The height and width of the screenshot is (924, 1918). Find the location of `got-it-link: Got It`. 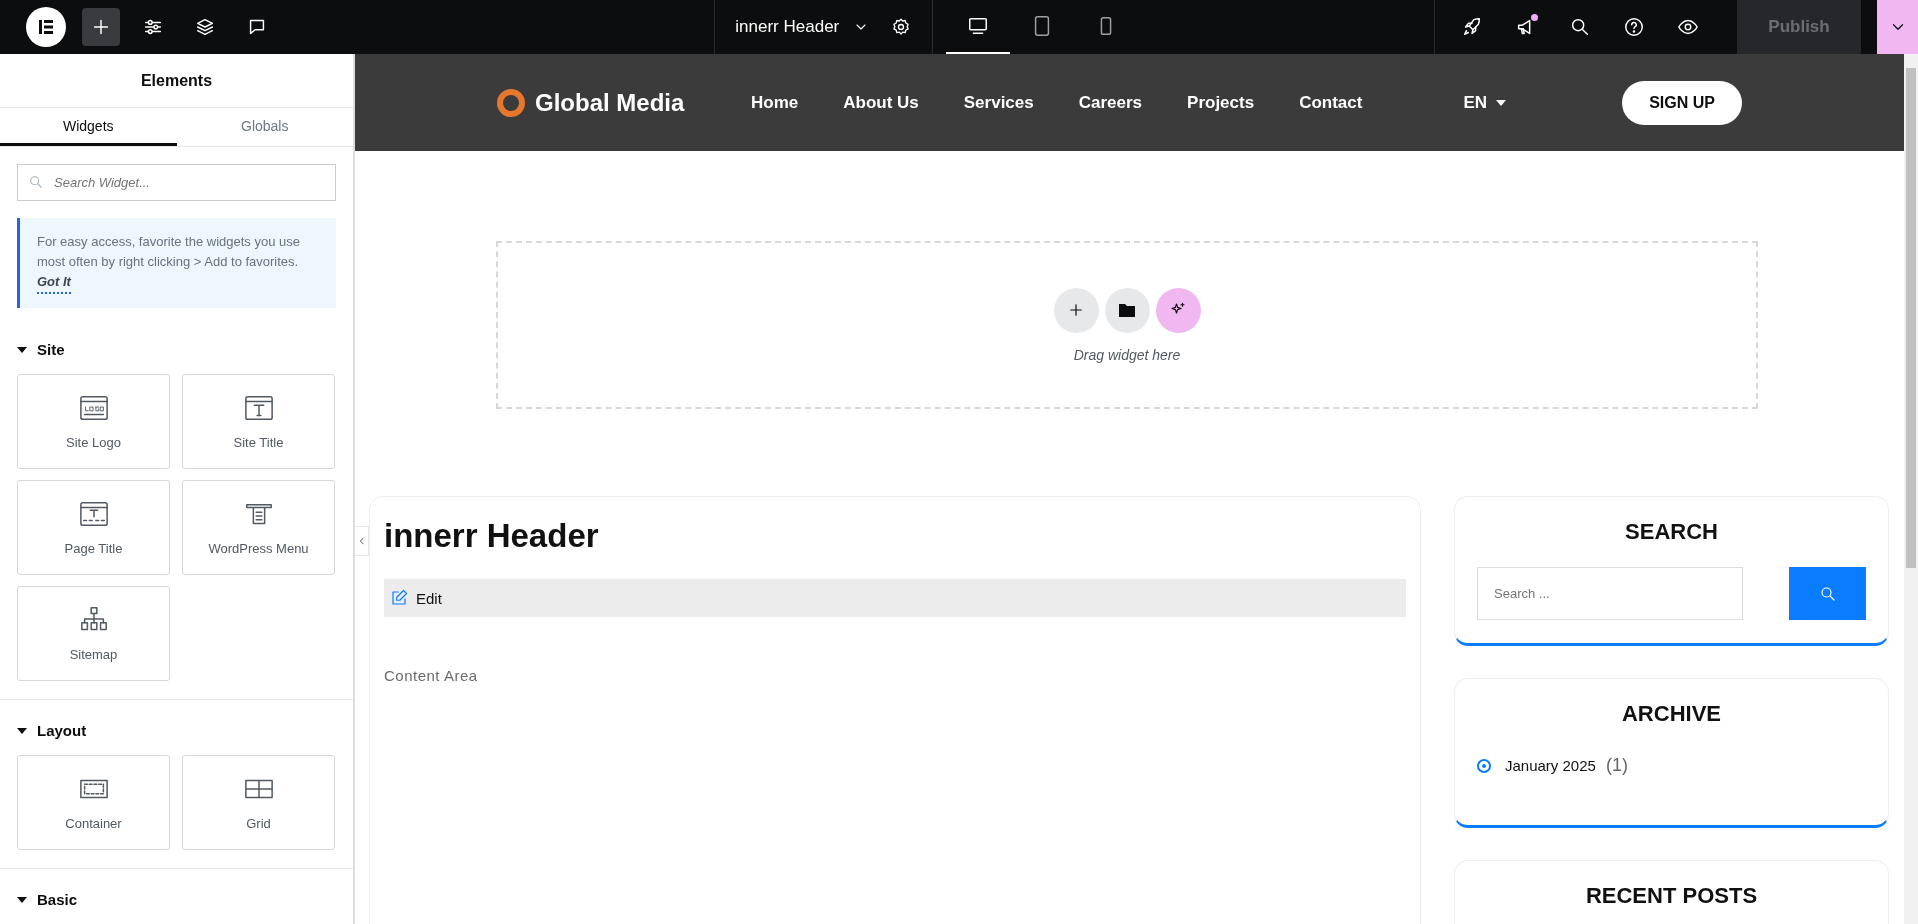

got-it-link: Got It is located at coordinates (54, 283).